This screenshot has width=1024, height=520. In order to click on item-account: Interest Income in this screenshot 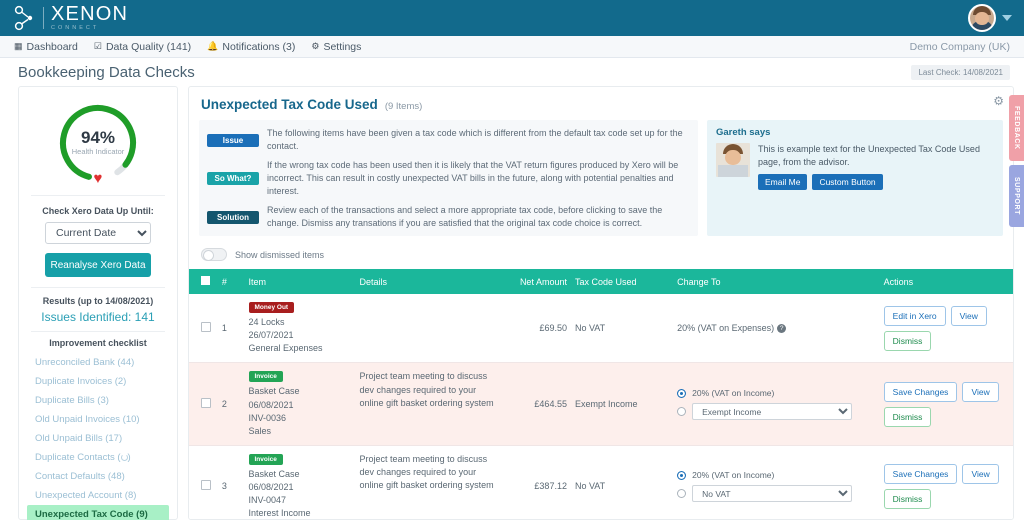, I will do `click(279, 512)`.